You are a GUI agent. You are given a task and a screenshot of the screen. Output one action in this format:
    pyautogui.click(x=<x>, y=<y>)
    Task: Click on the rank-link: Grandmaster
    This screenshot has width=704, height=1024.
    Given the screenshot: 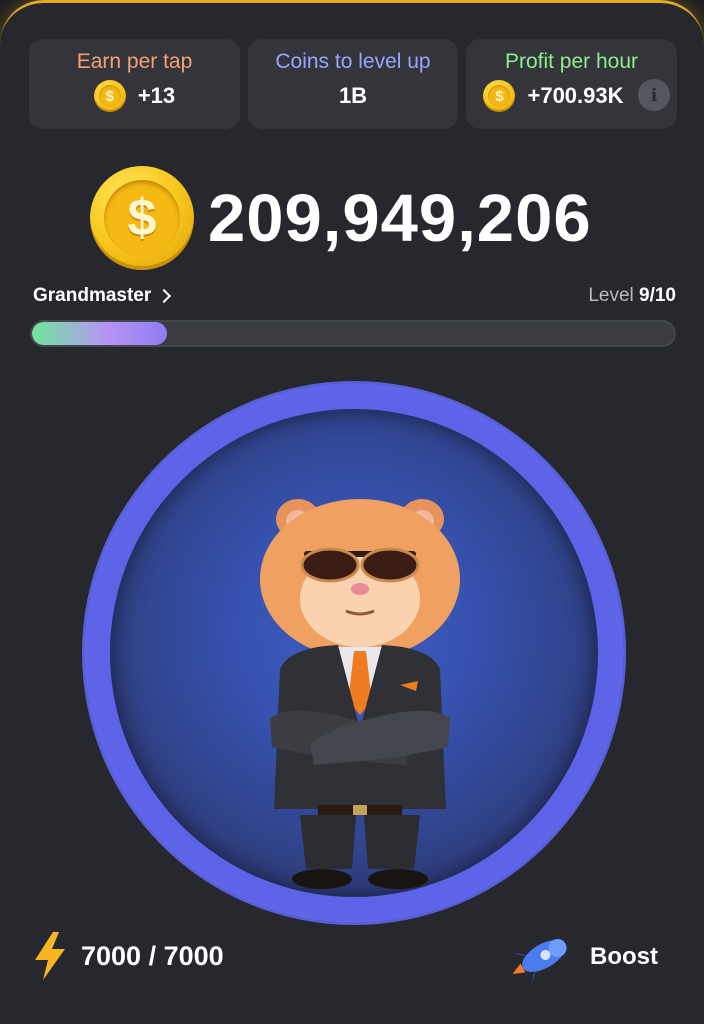 What is the action you would take?
    pyautogui.click(x=102, y=296)
    